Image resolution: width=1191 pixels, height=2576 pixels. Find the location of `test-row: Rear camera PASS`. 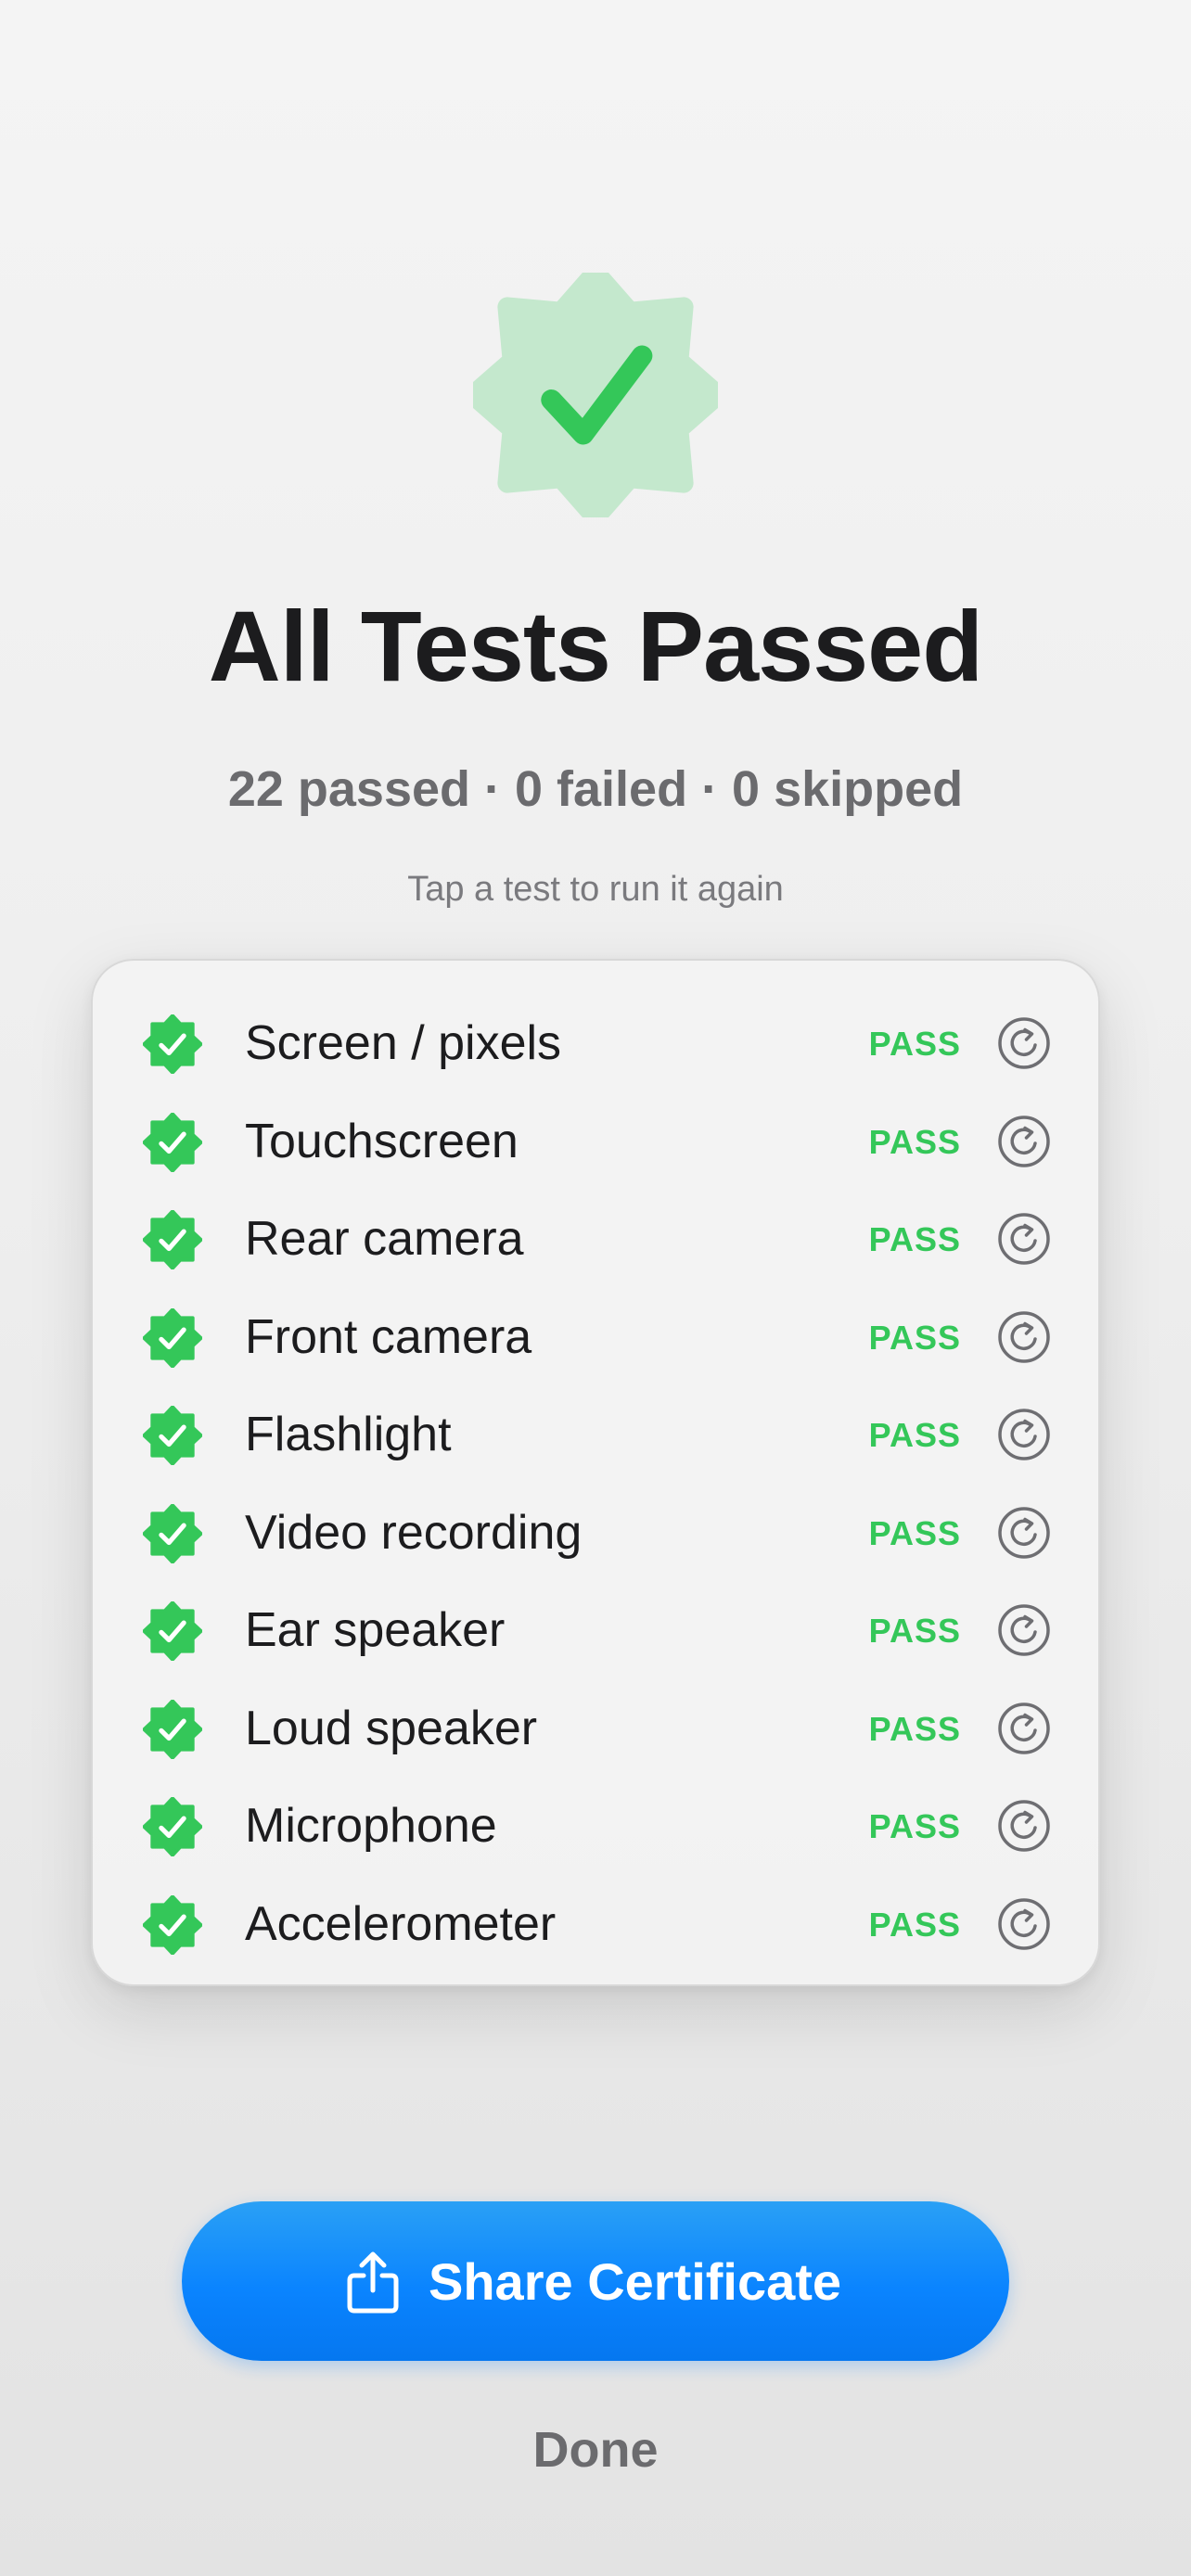

test-row: Rear camera PASS is located at coordinates (595, 1239).